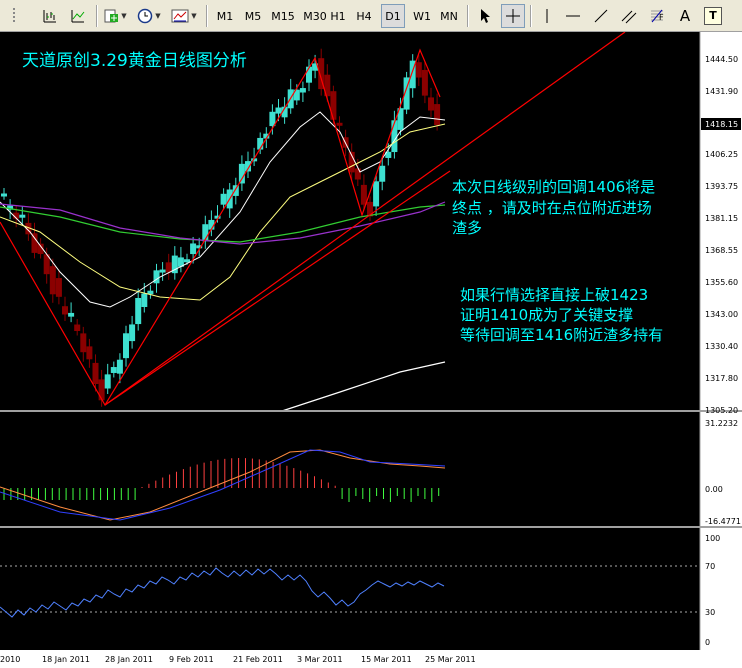 The width and height of the screenshot is (742, 668). What do you see at coordinates (449, 16) in the screenshot?
I see `tf-mn: MN` at bounding box center [449, 16].